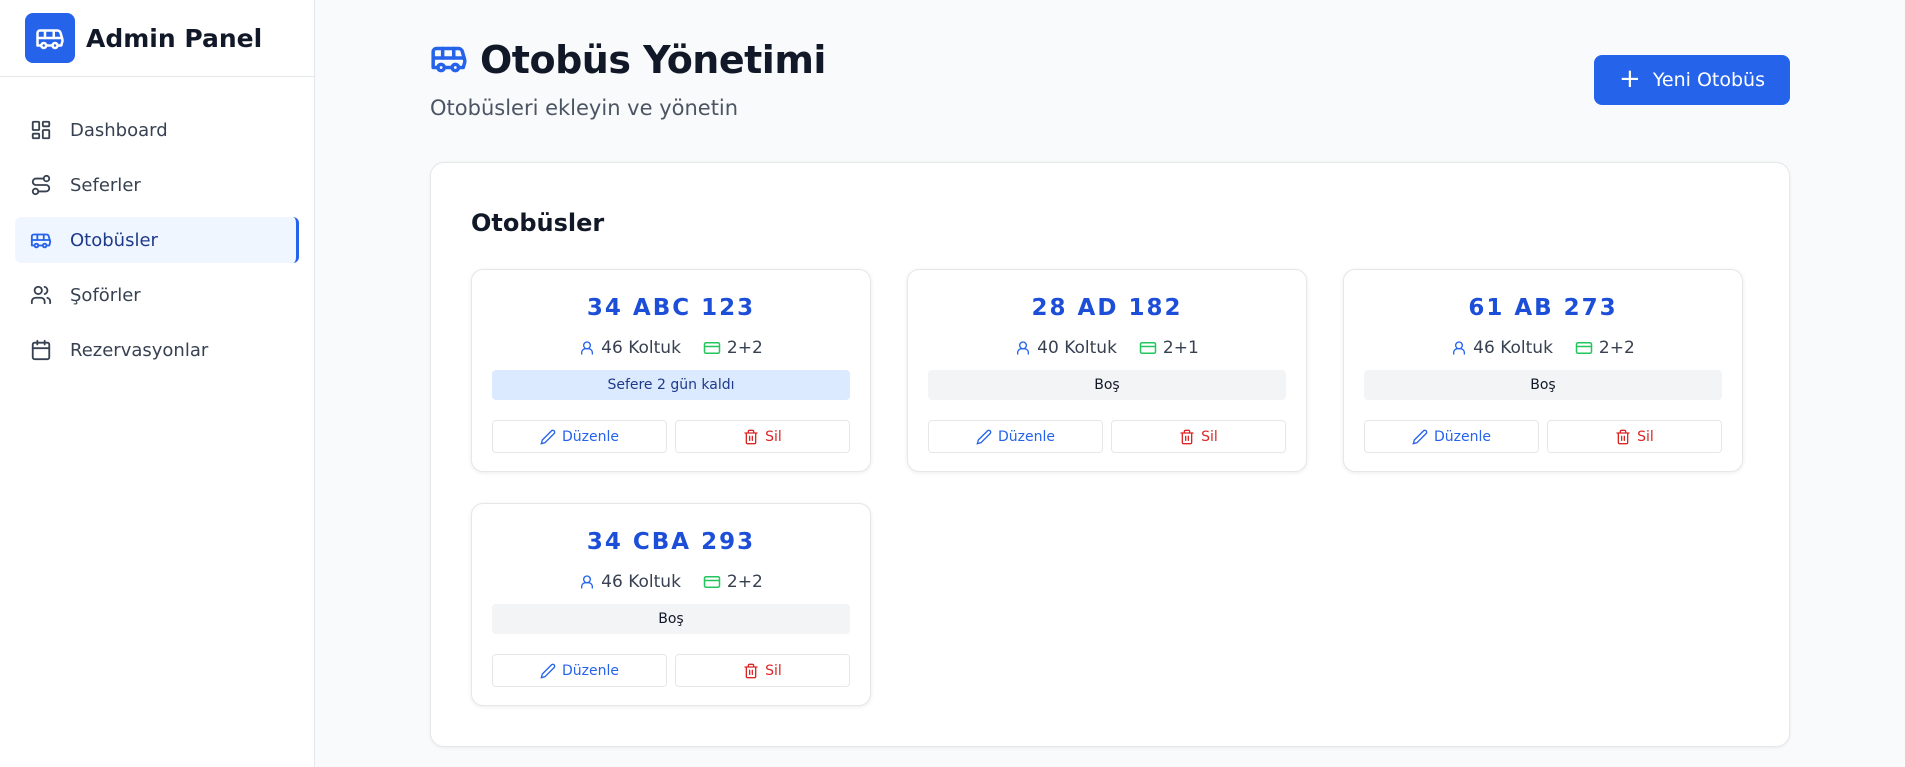 The height and width of the screenshot is (767, 1905). I want to click on bus-meta: 40 Koltuk 2+1, so click(1107, 348).